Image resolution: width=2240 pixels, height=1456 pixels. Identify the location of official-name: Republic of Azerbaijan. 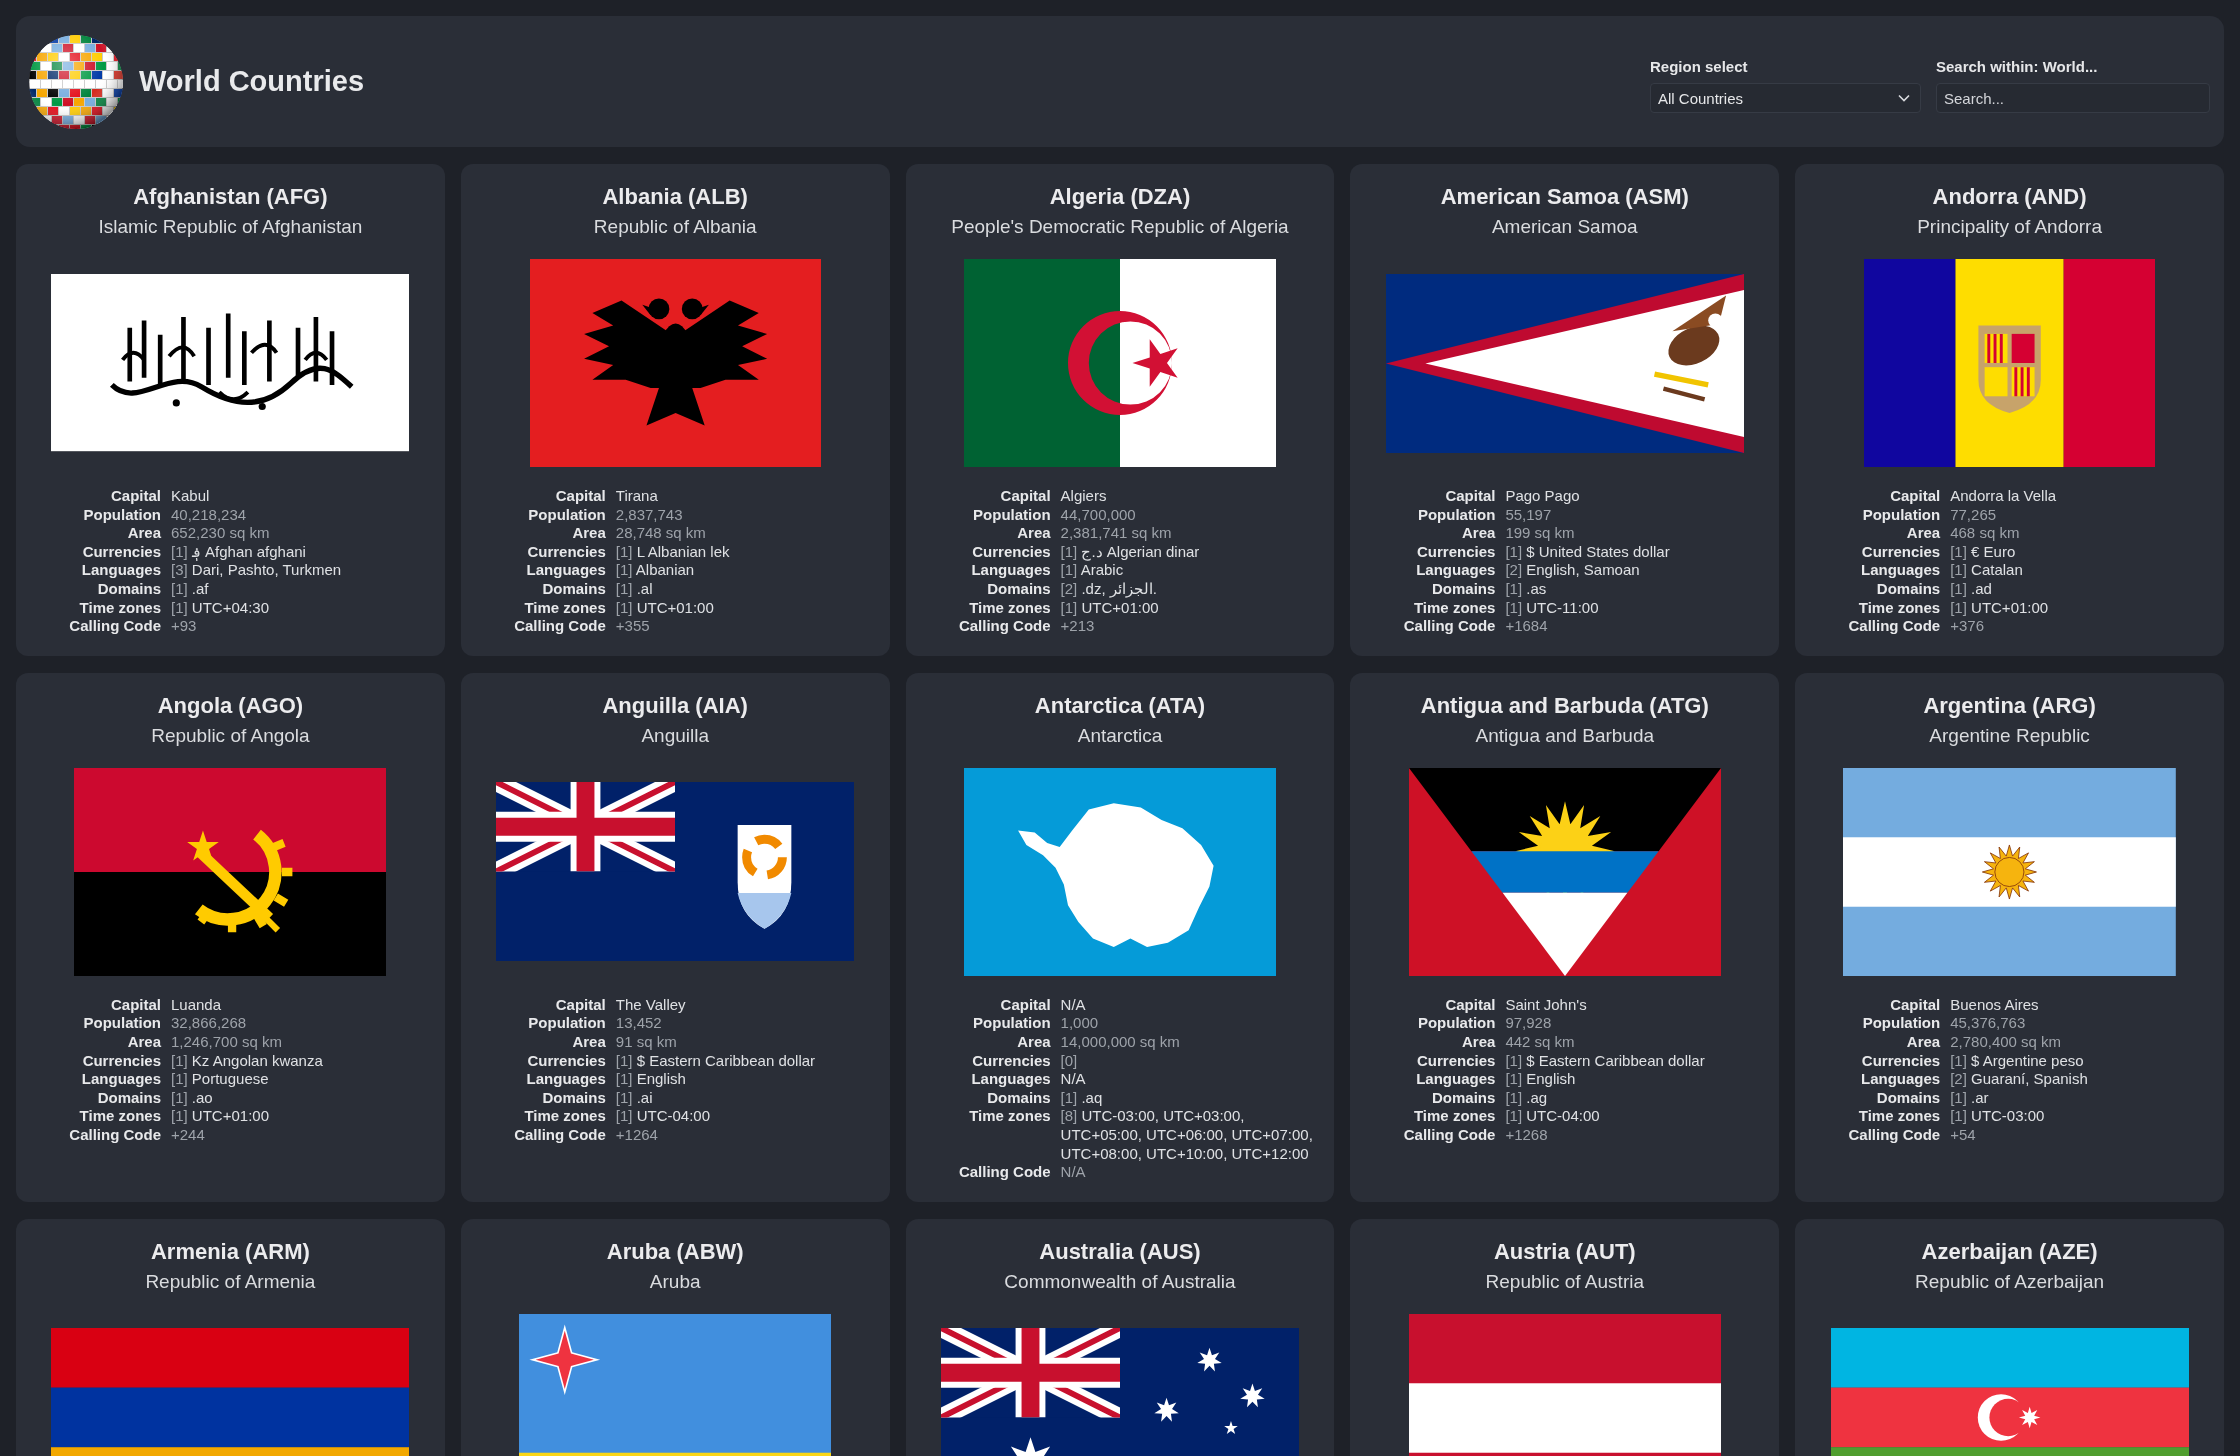
(2010, 1281).